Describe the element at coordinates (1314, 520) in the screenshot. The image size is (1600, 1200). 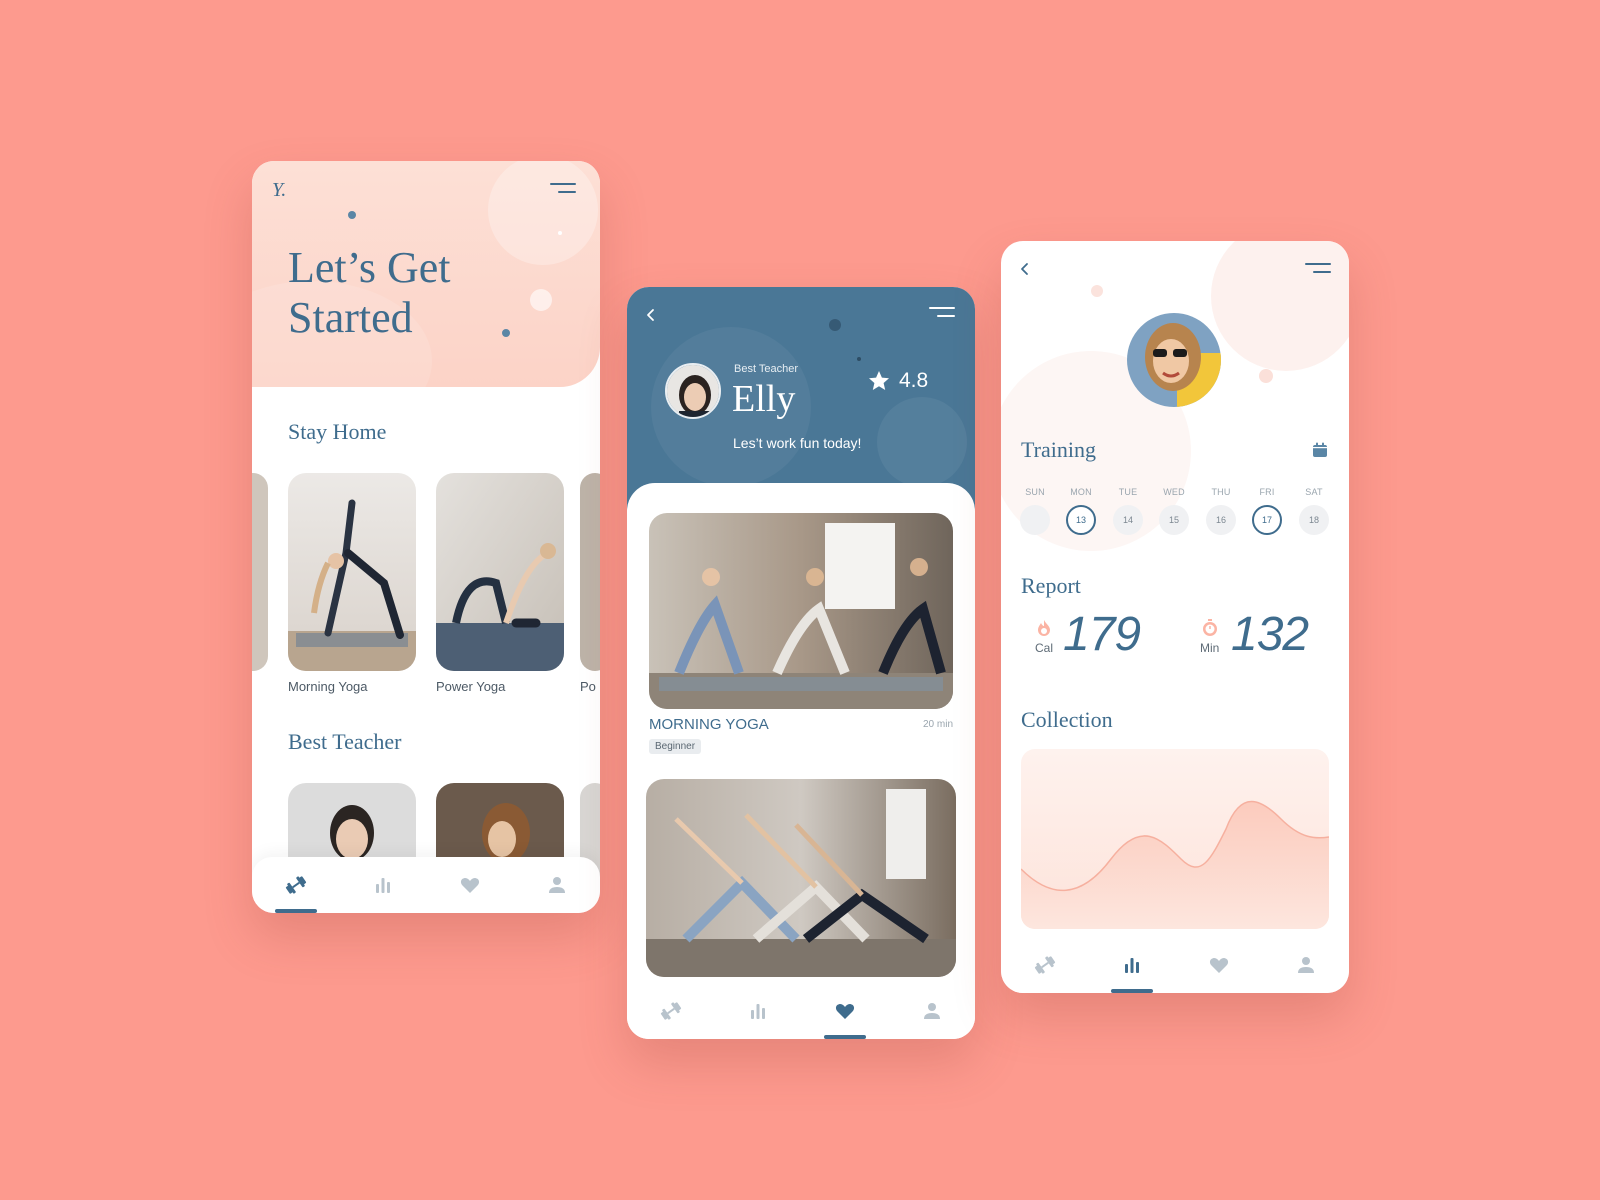
I see `day-number: 18` at that location.